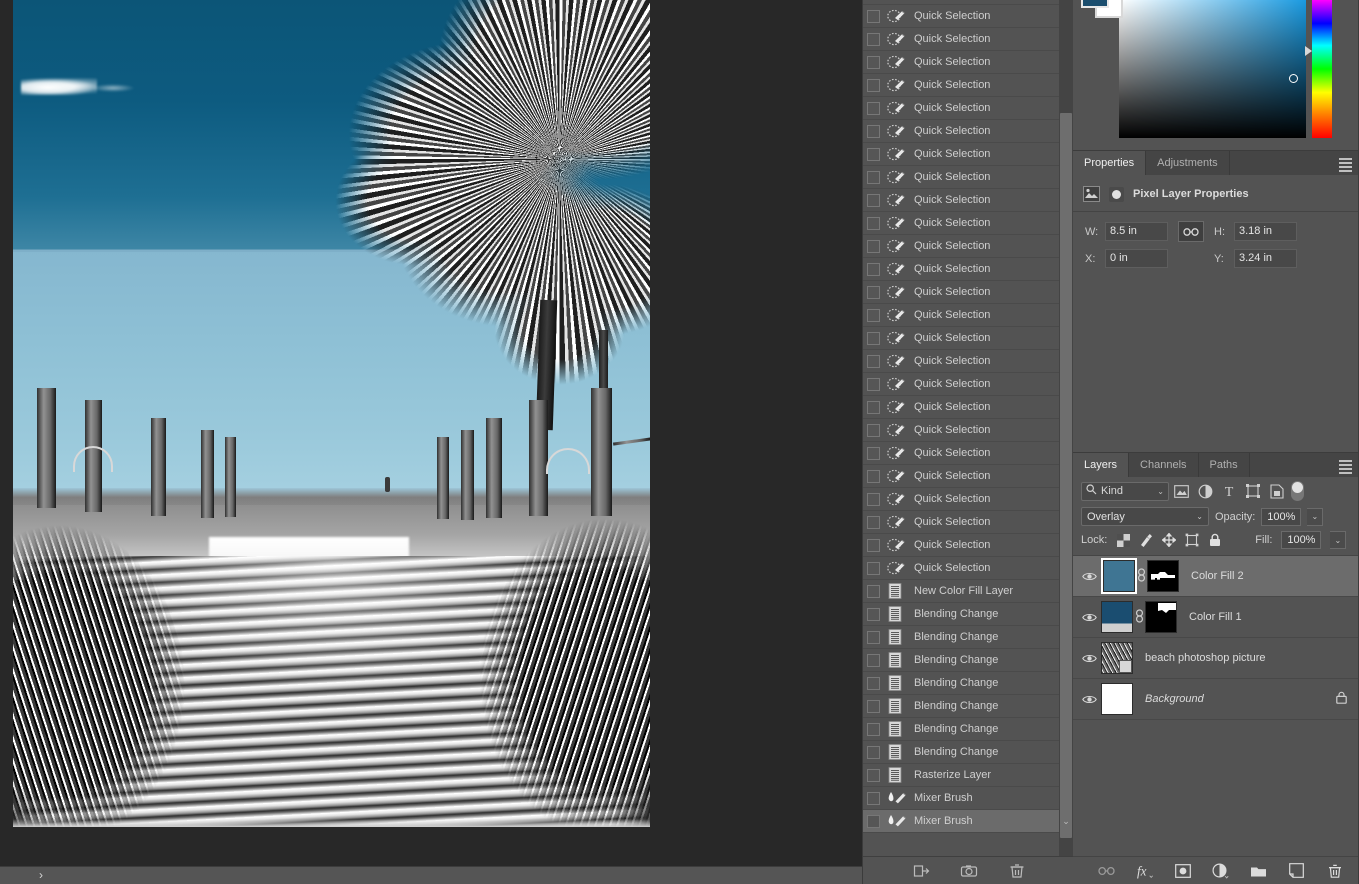 This screenshot has width=1359, height=884. What do you see at coordinates (1104, 13) in the screenshot?
I see `color-swatches` at bounding box center [1104, 13].